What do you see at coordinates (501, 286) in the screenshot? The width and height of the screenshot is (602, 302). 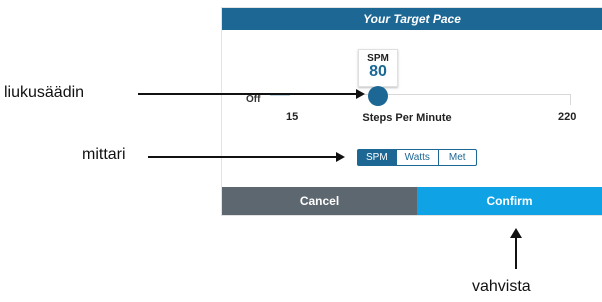 I see `annotation-confirm-label: vahvista` at bounding box center [501, 286].